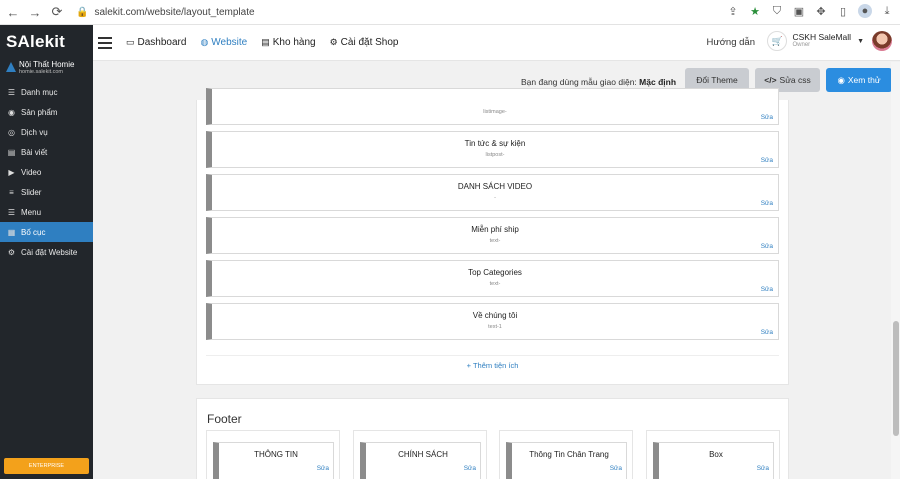 The height and width of the screenshot is (479, 900). Describe the element at coordinates (46, 192) in the screenshot. I see `sidebar-item-slider: ≡ Slider` at that location.